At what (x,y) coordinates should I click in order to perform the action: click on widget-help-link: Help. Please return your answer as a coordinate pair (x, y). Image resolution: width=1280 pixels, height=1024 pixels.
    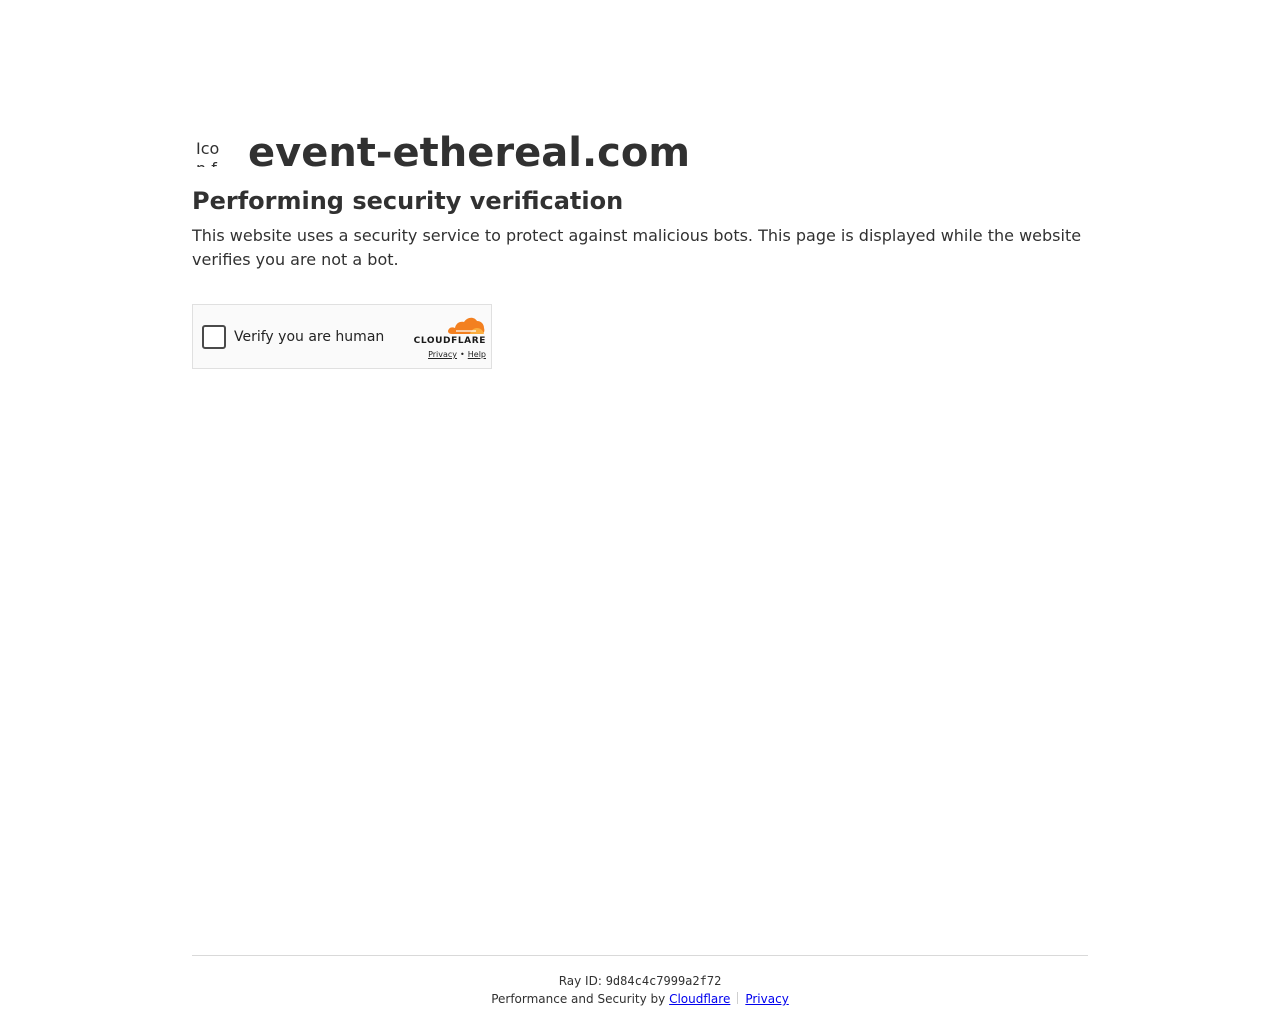
    Looking at the image, I should click on (477, 354).